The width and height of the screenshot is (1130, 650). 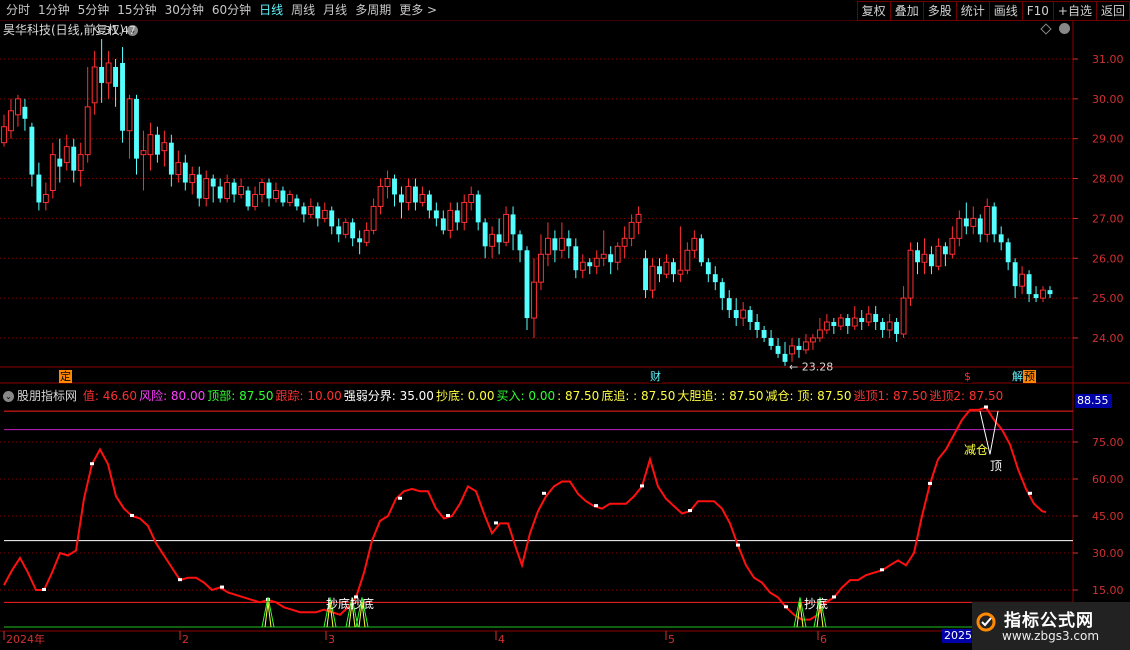 What do you see at coordinates (65, 376) in the screenshot?
I see `event-marker-0: 定` at bounding box center [65, 376].